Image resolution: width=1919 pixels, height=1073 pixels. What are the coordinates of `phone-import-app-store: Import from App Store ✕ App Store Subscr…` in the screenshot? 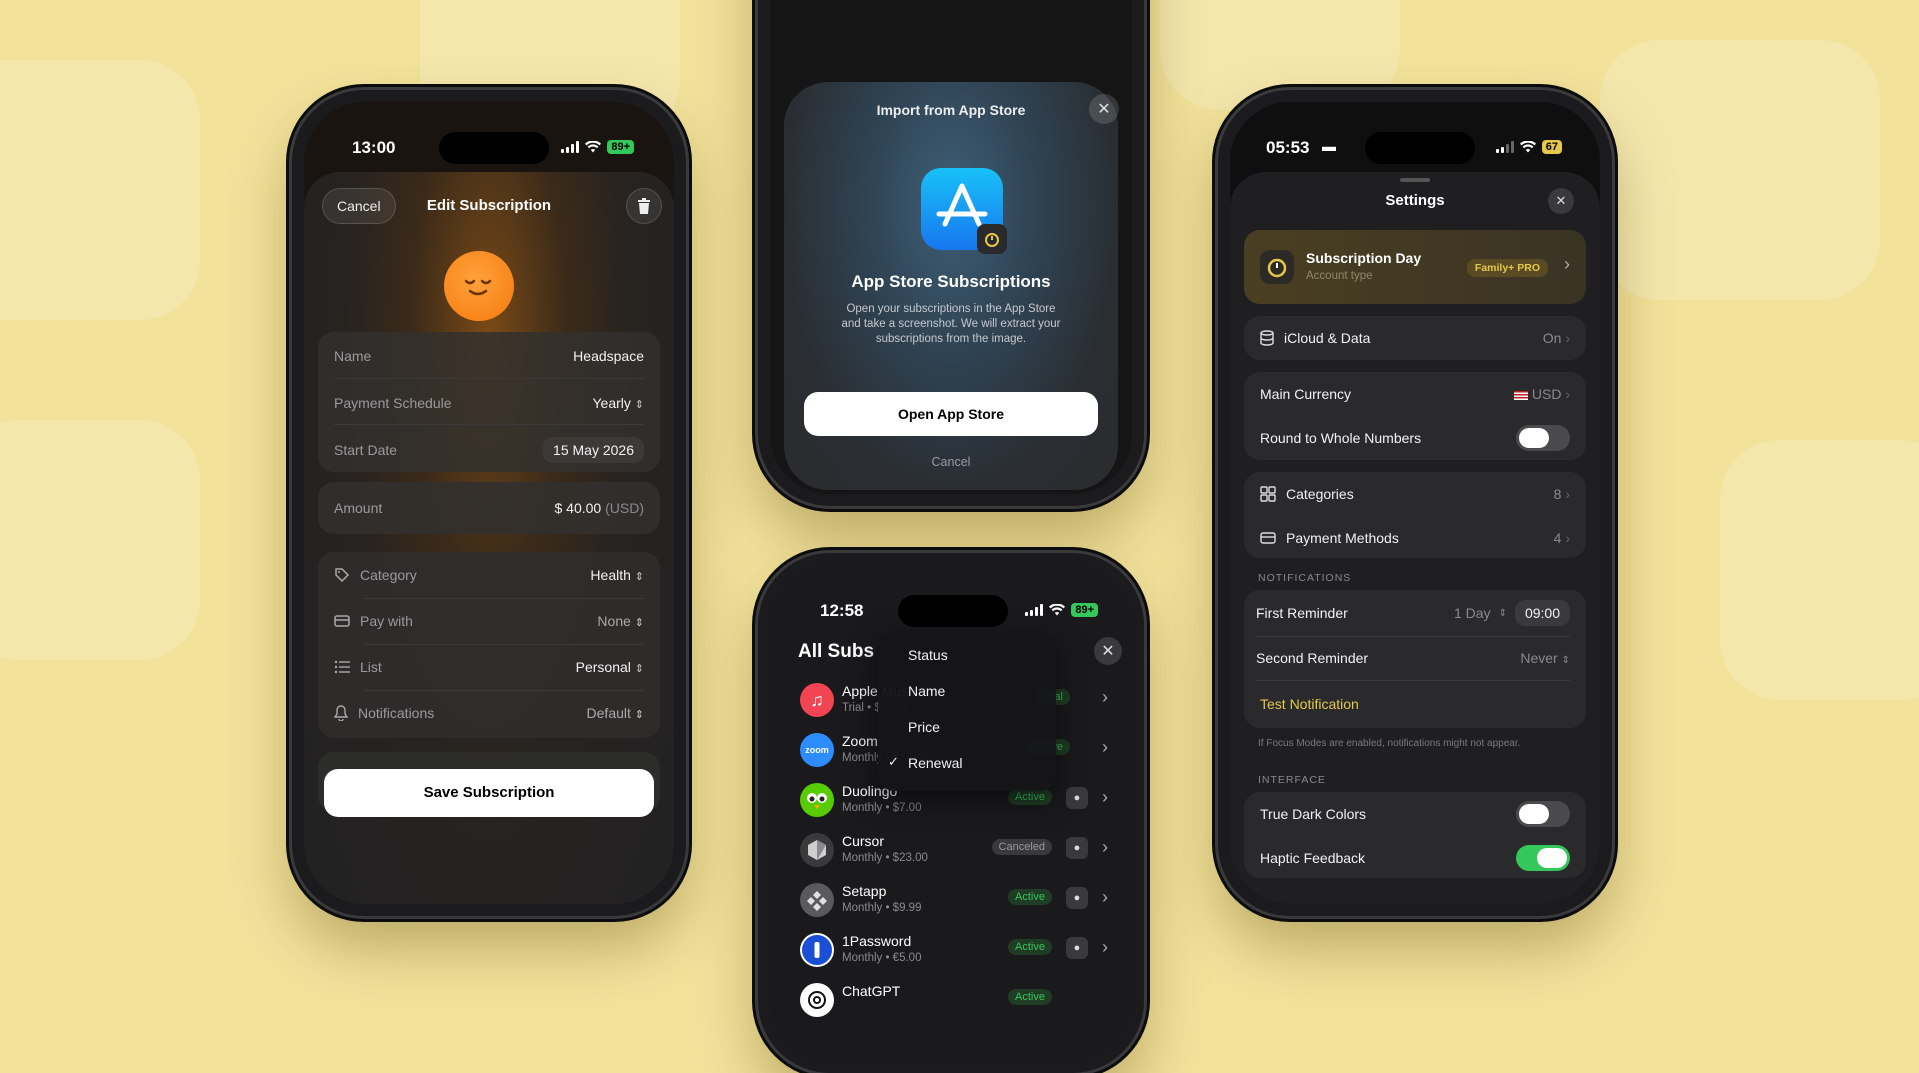 It's located at (951, 253).